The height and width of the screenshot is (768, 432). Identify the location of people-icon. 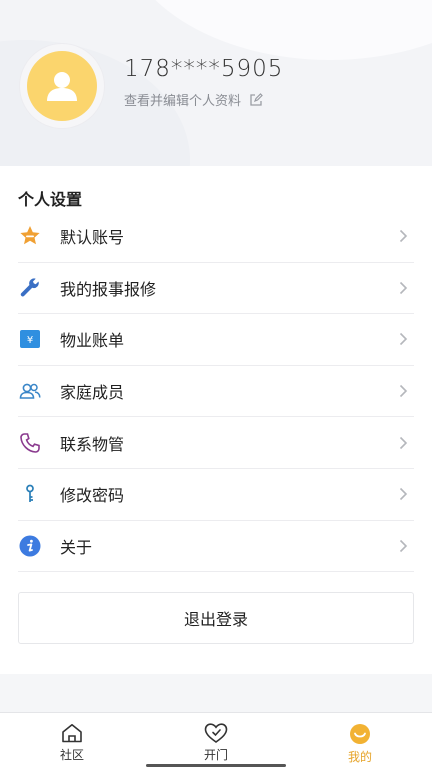
(30, 391).